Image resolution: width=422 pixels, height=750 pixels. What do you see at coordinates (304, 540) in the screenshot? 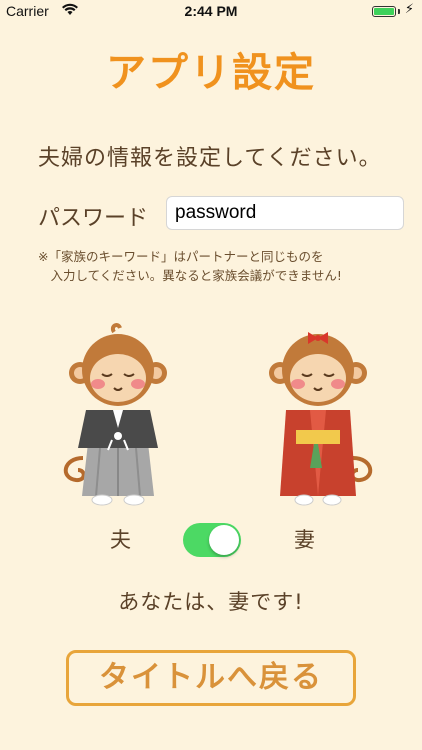
I see `wife-label: 妻` at bounding box center [304, 540].